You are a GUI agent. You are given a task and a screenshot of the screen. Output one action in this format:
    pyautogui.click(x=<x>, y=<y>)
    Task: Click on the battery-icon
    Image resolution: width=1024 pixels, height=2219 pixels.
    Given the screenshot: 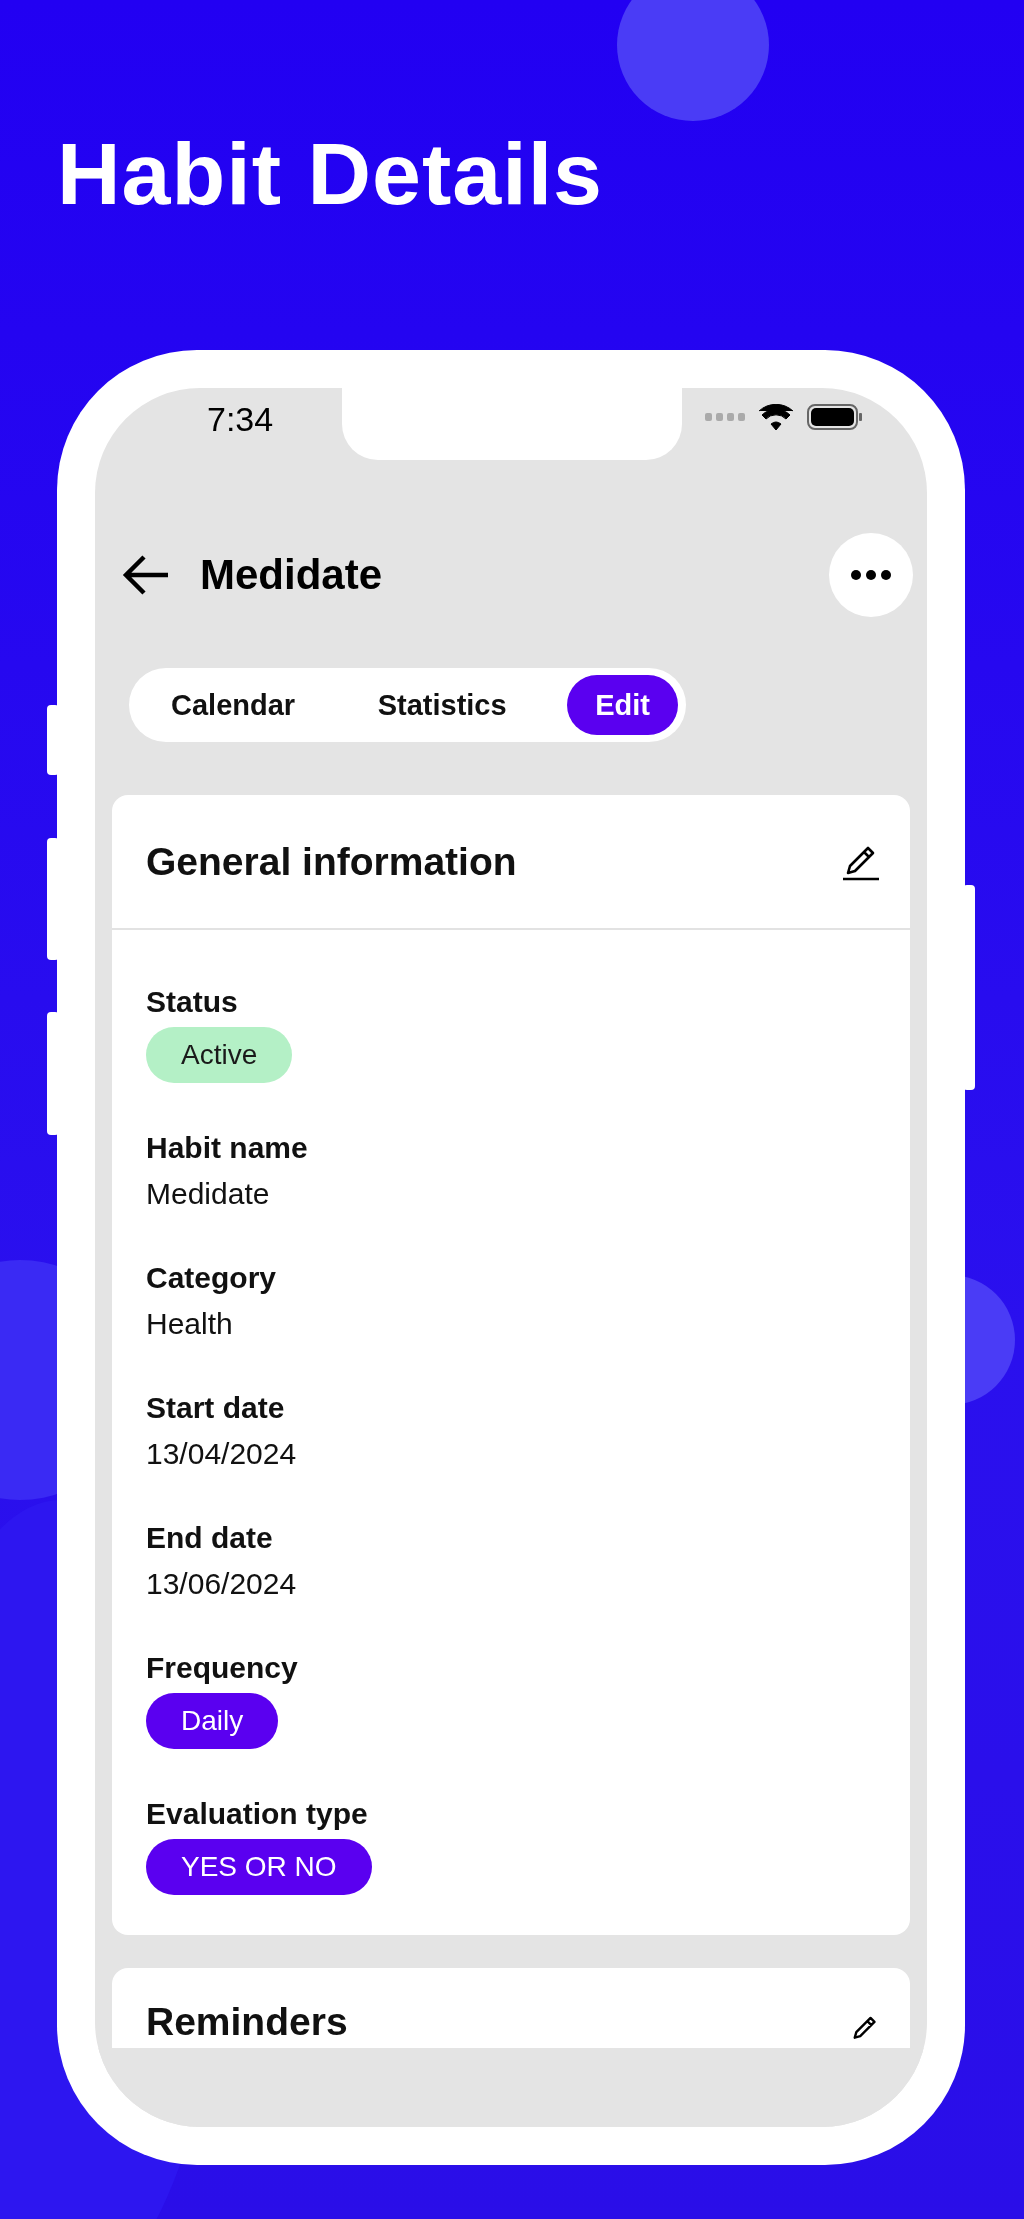 What is the action you would take?
    pyautogui.click(x=835, y=417)
    